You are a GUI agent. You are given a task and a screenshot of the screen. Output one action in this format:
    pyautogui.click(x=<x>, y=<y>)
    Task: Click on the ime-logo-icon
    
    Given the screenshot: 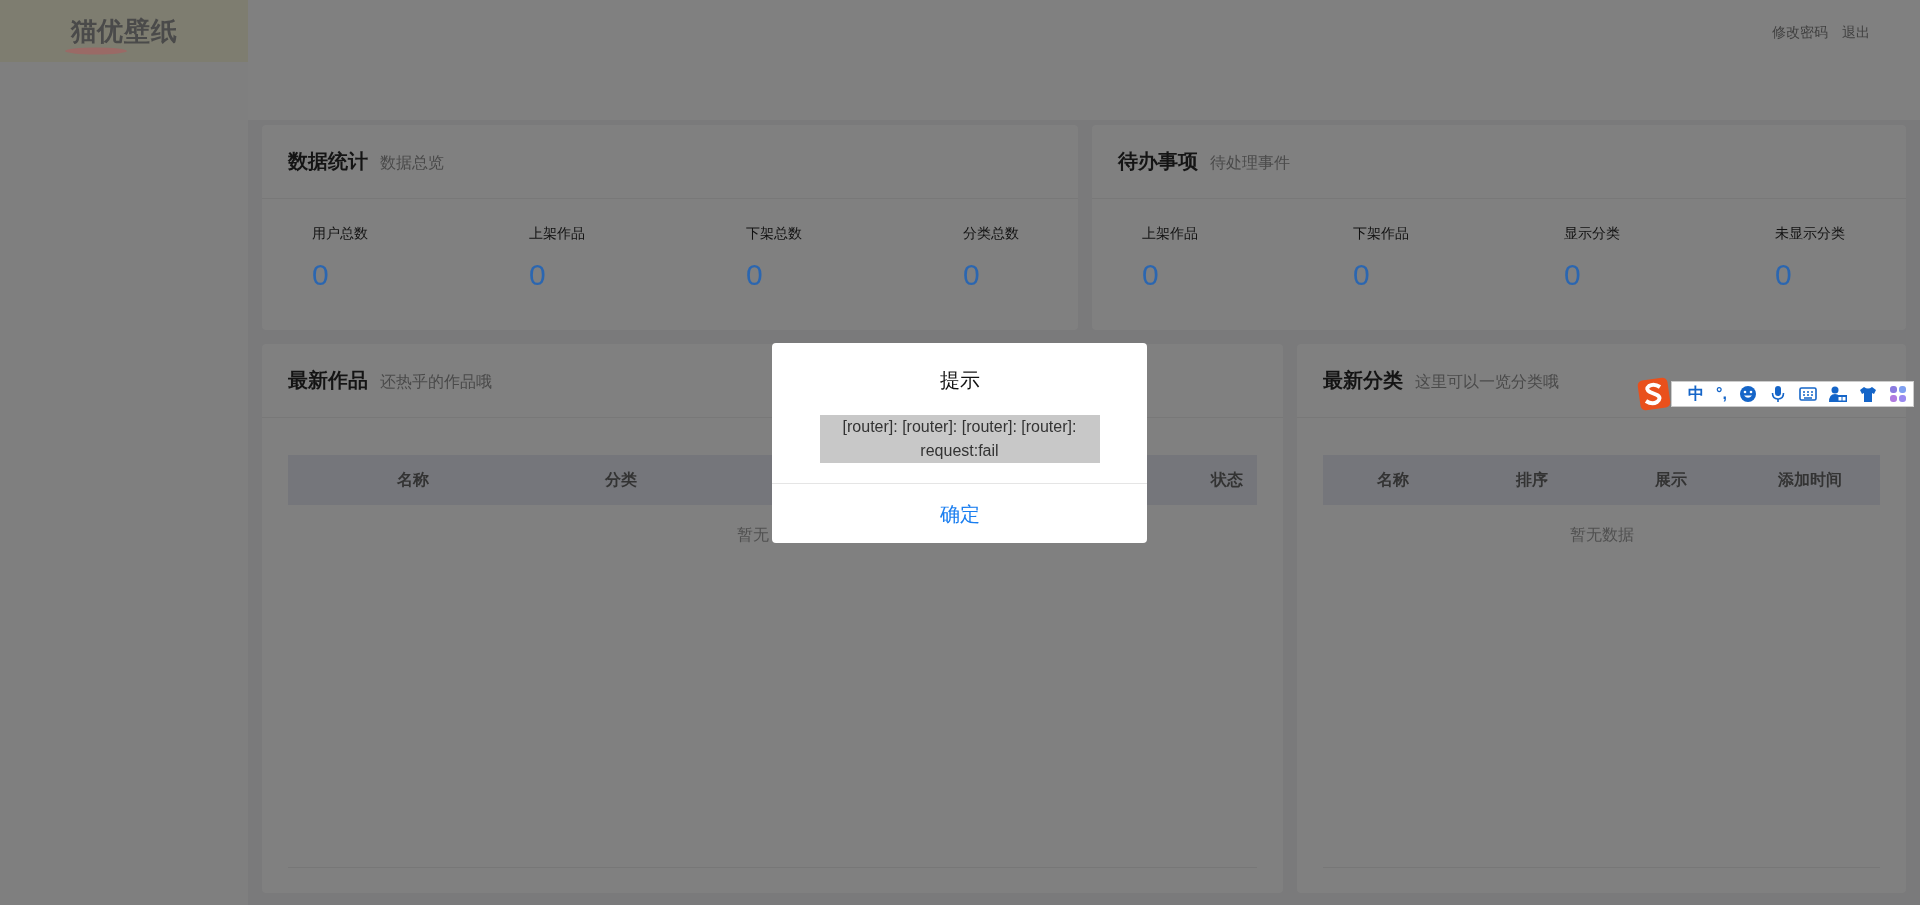 What is the action you would take?
    pyautogui.click(x=1654, y=394)
    